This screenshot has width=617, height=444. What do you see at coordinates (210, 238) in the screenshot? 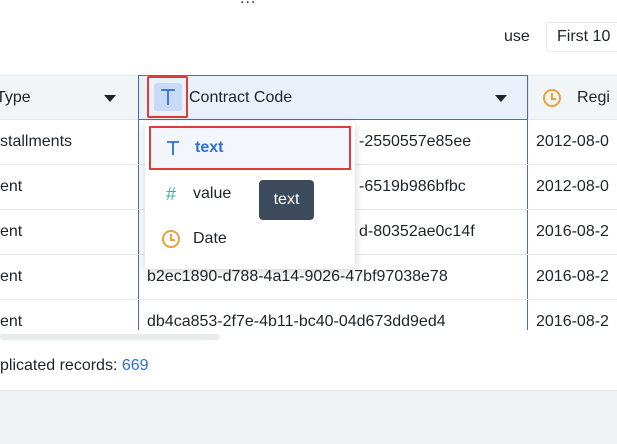
I see `menu-item-date-label: Date` at bounding box center [210, 238].